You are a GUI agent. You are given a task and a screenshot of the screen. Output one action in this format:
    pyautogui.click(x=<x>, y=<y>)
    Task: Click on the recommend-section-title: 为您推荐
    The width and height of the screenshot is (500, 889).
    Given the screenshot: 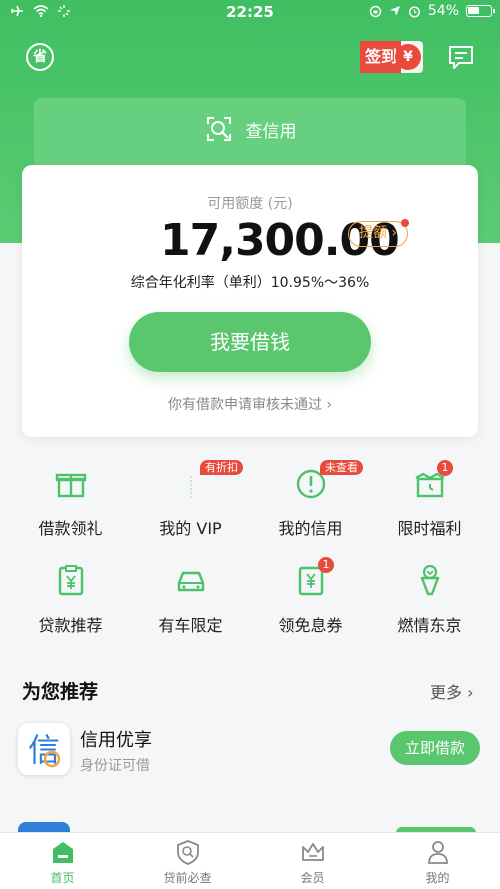 What is the action you would take?
    pyautogui.click(x=60, y=692)
    